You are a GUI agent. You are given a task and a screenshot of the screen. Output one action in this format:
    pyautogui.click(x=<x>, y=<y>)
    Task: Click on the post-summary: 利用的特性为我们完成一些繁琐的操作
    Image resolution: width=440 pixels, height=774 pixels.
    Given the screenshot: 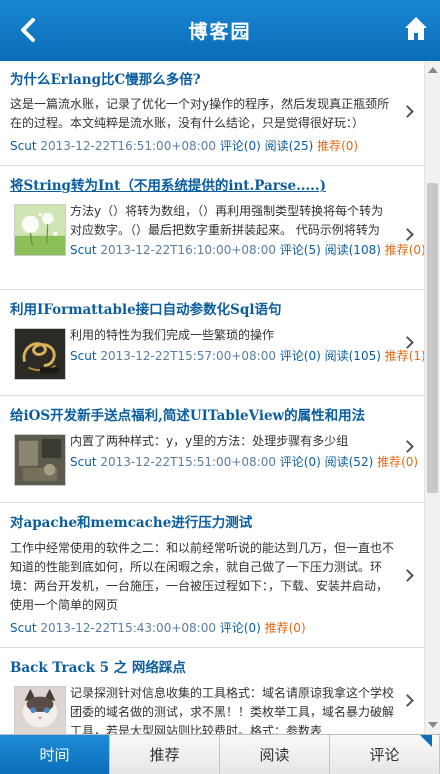 What is the action you would take?
    pyautogui.click(x=172, y=335)
    